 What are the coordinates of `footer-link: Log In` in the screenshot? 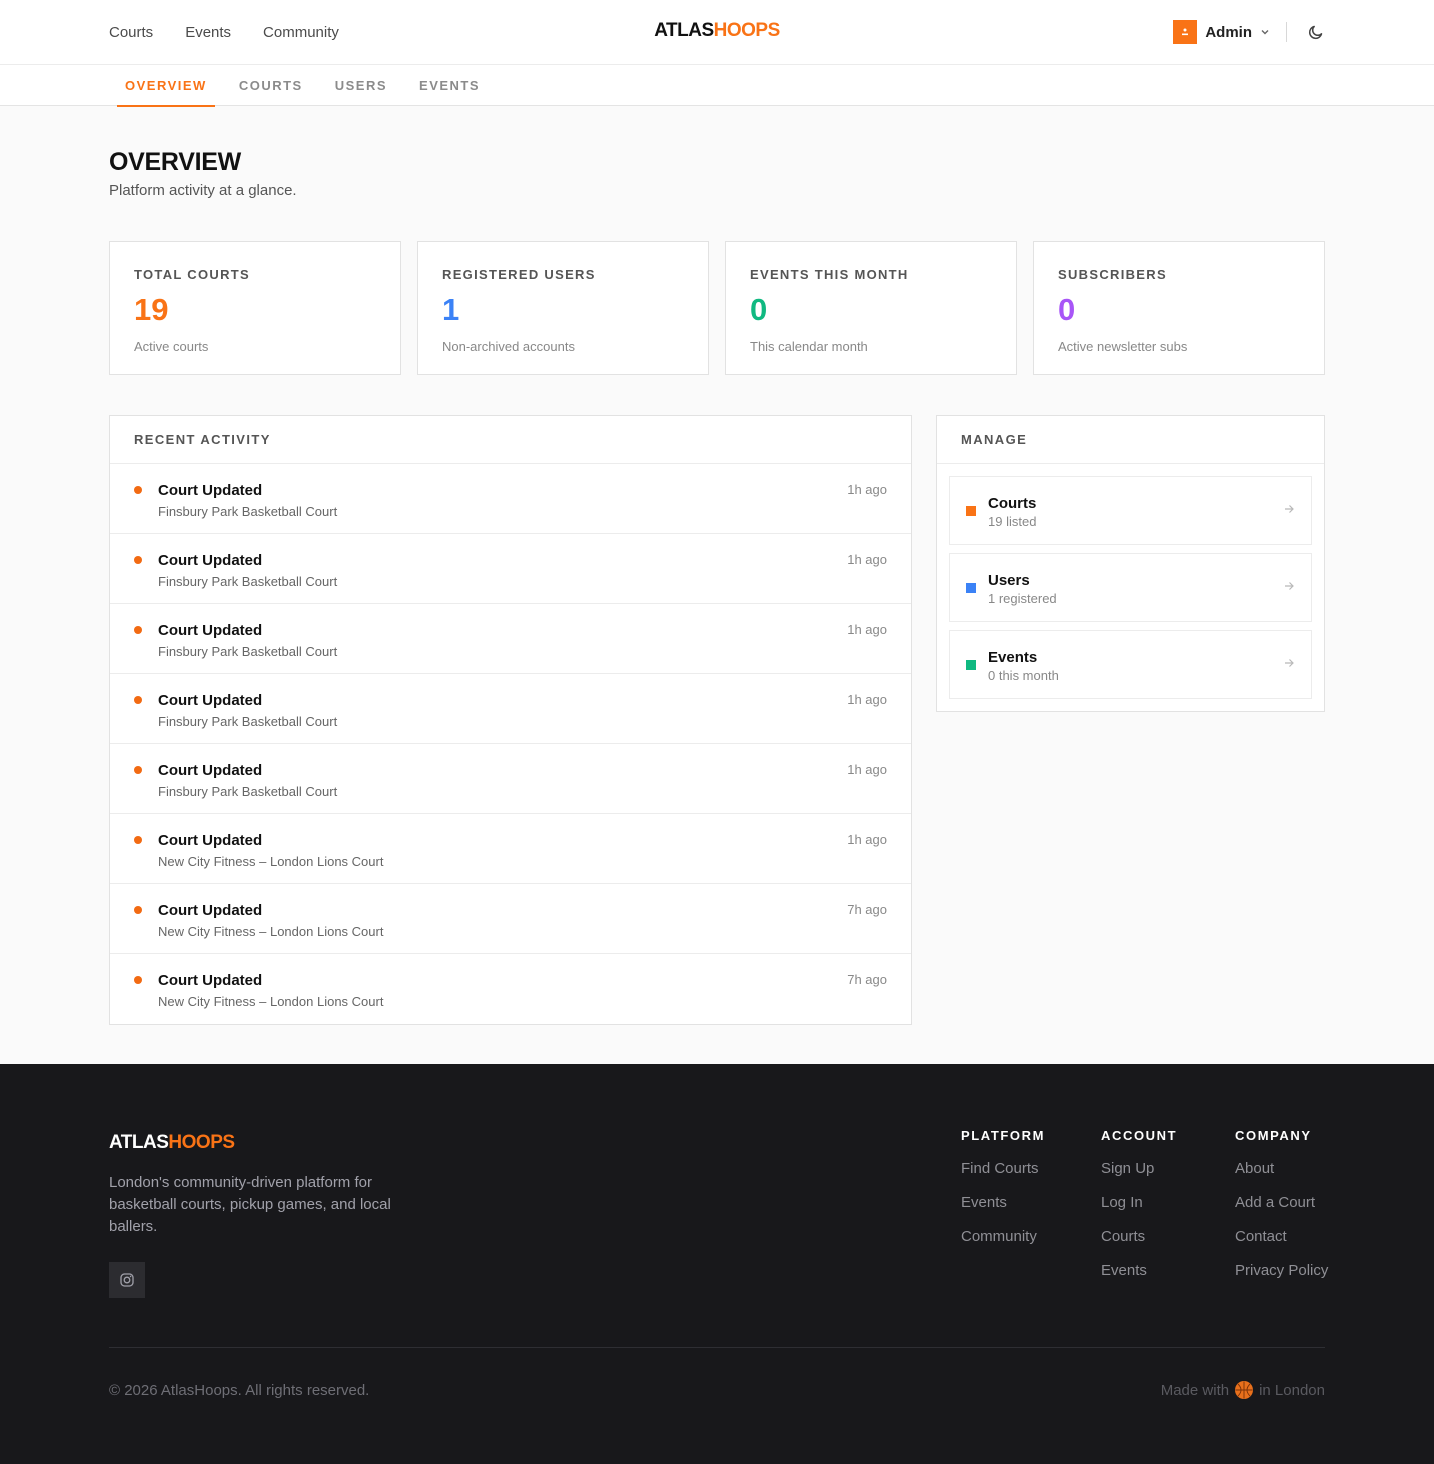 It's located at (1139, 1202).